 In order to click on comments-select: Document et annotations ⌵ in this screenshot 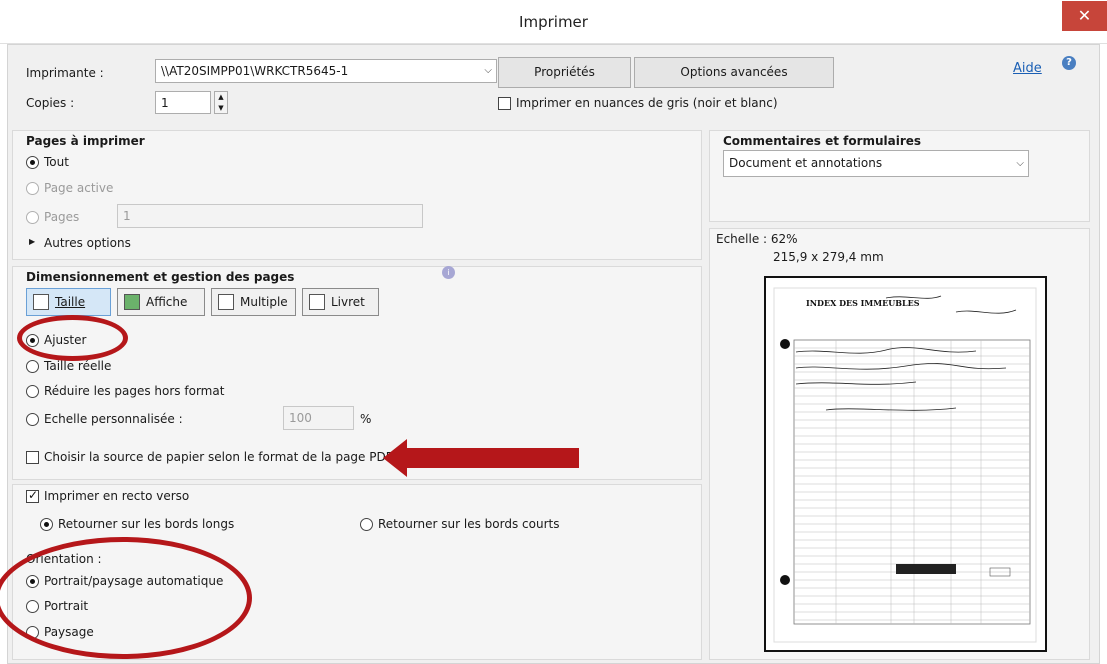, I will do `click(876, 163)`.